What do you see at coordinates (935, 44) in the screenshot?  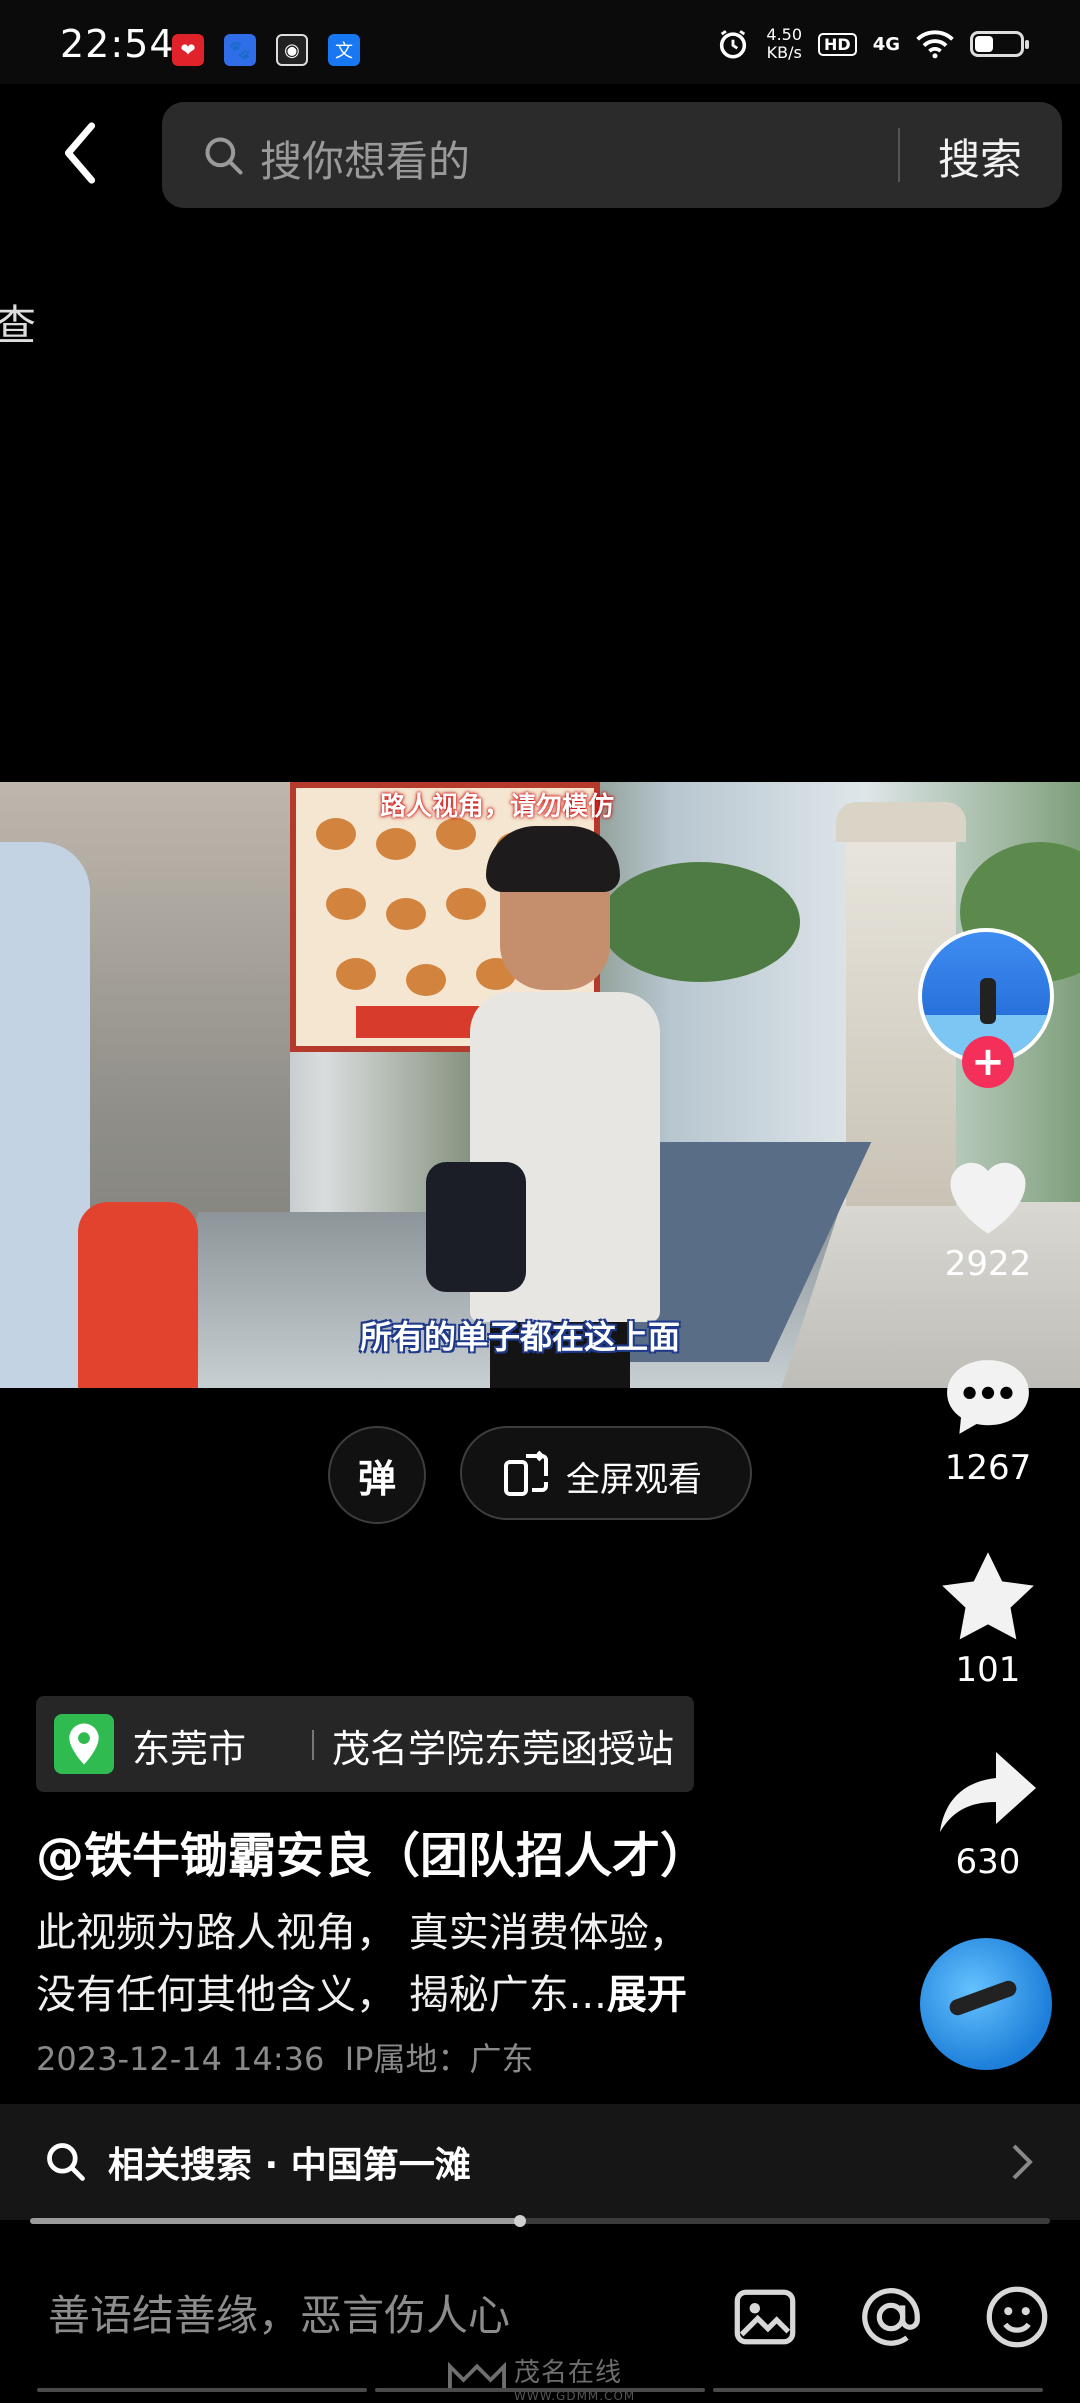 I see `wifi-icon` at bounding box center [935, 44].